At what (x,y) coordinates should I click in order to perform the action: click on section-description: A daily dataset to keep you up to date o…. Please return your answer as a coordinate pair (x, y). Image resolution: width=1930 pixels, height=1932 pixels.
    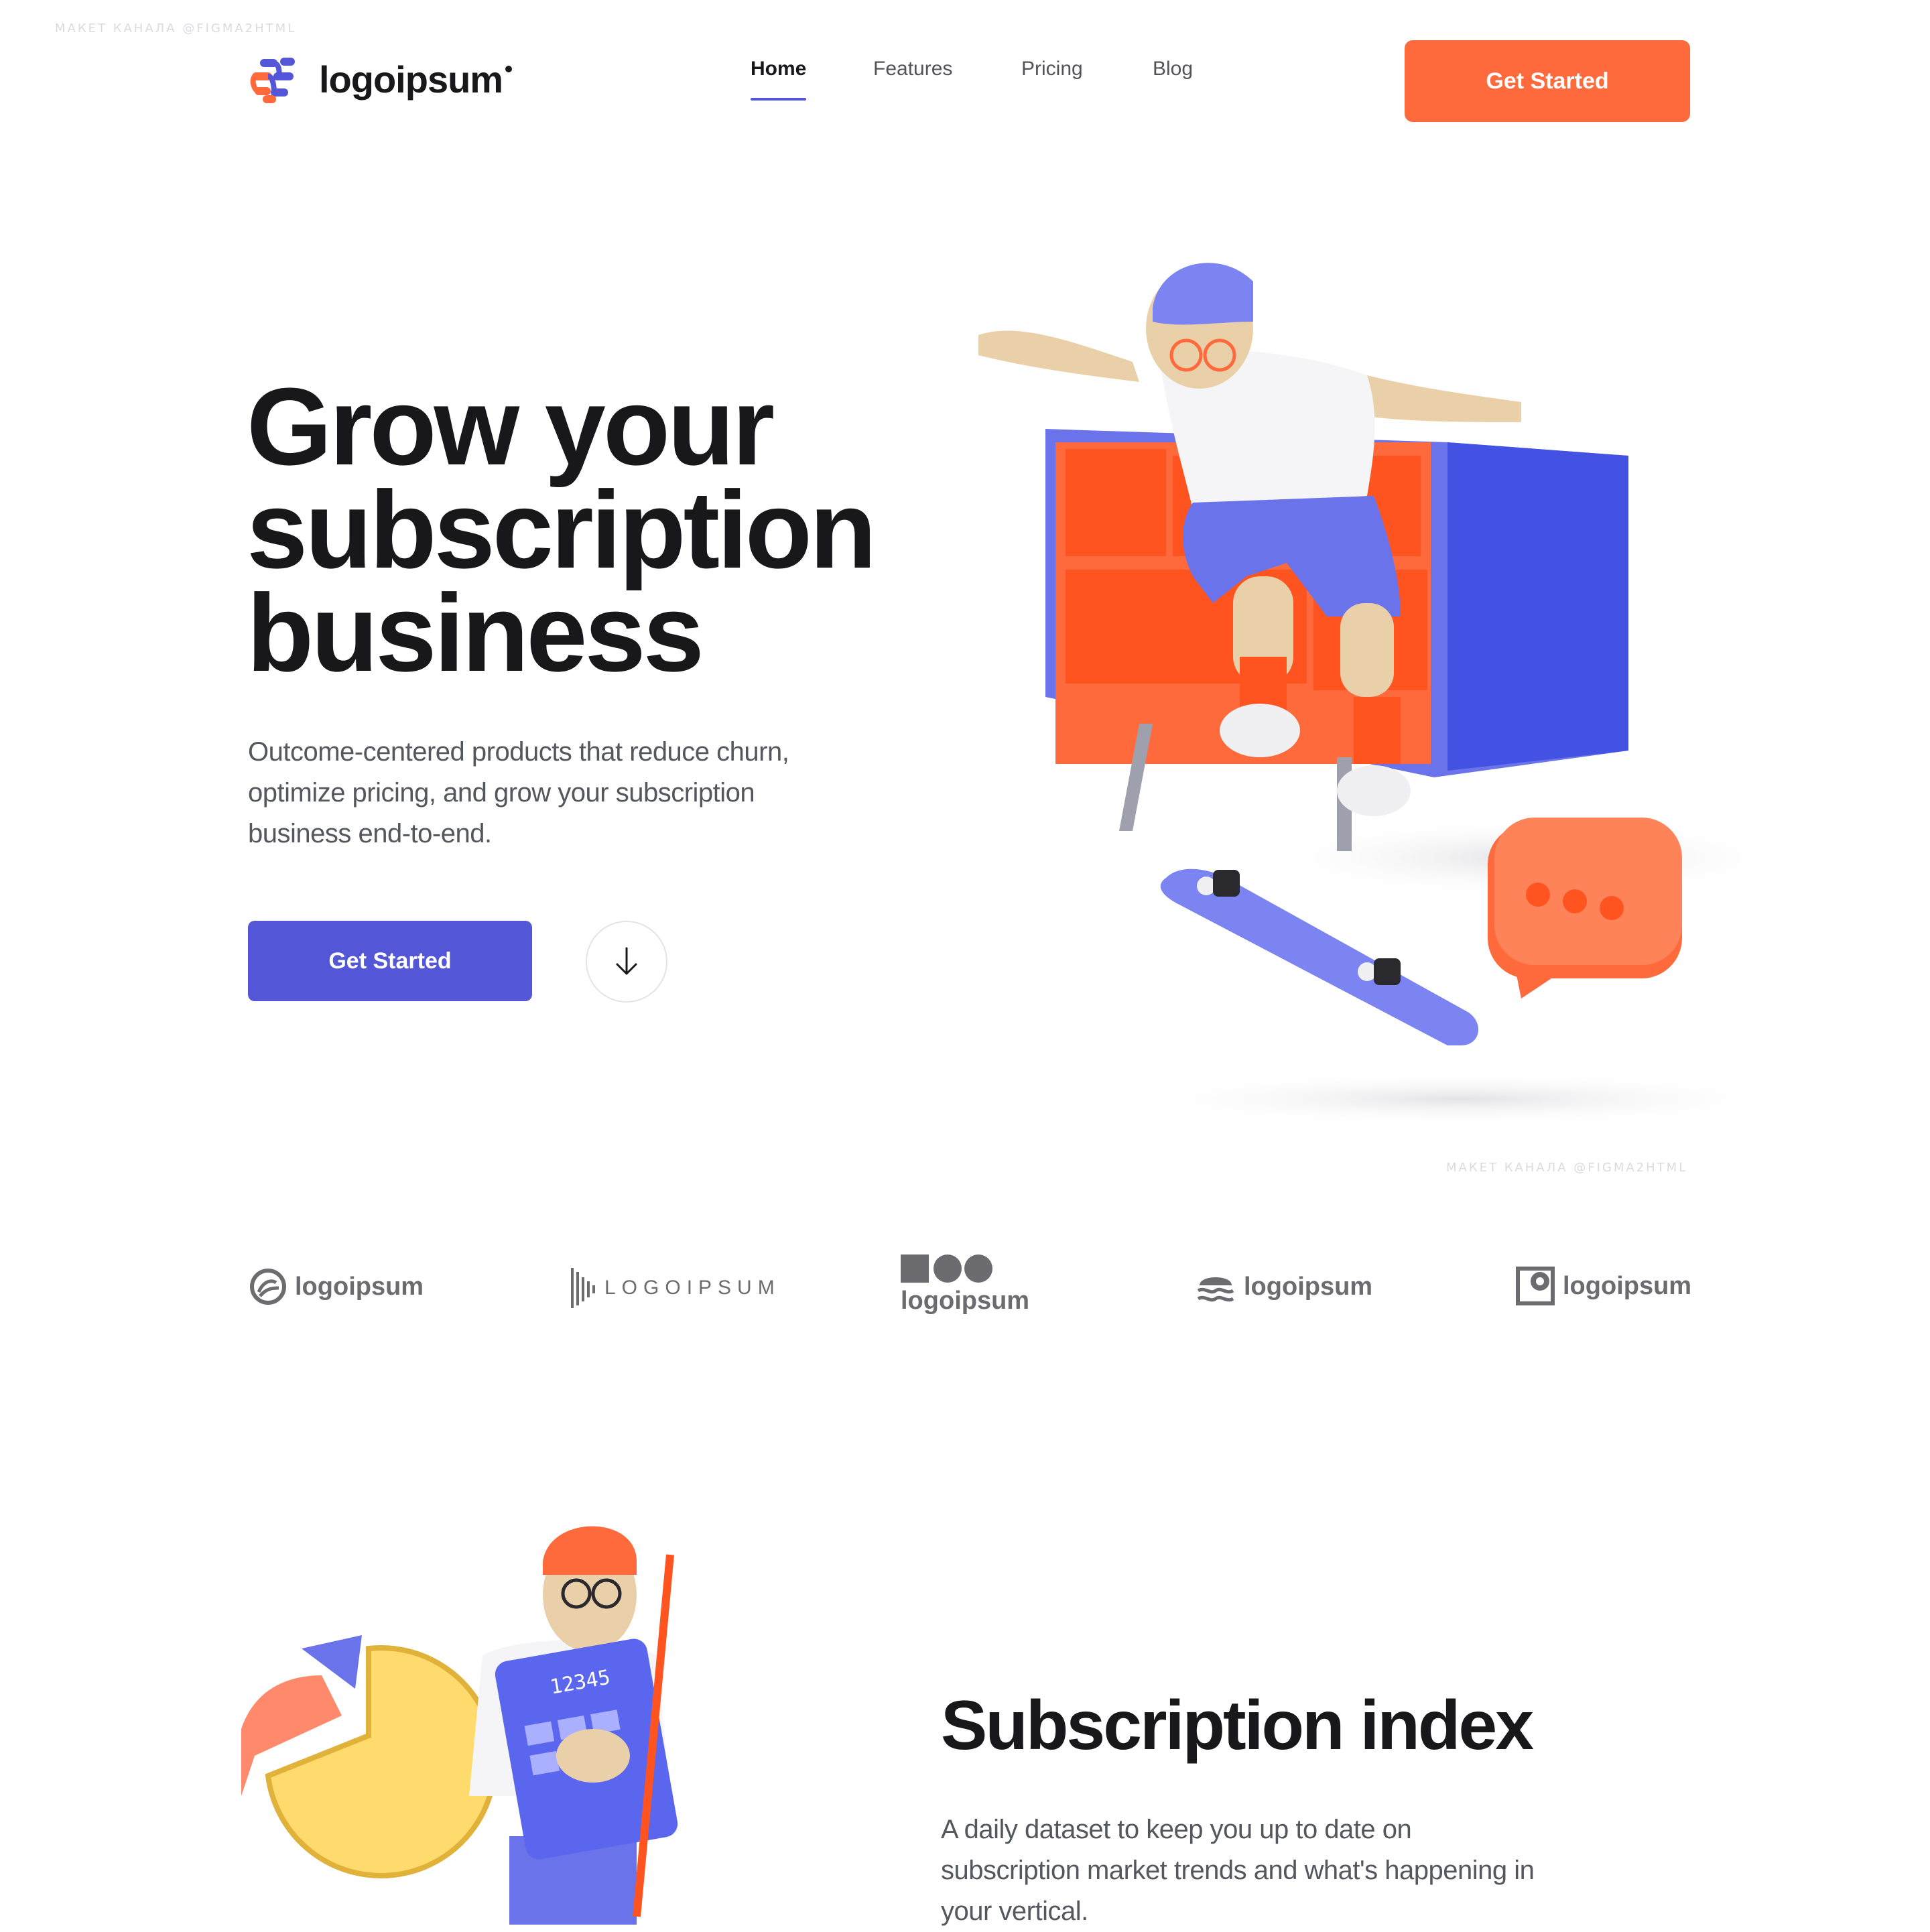
    Looking at the image, I should click on (1256, 1870).